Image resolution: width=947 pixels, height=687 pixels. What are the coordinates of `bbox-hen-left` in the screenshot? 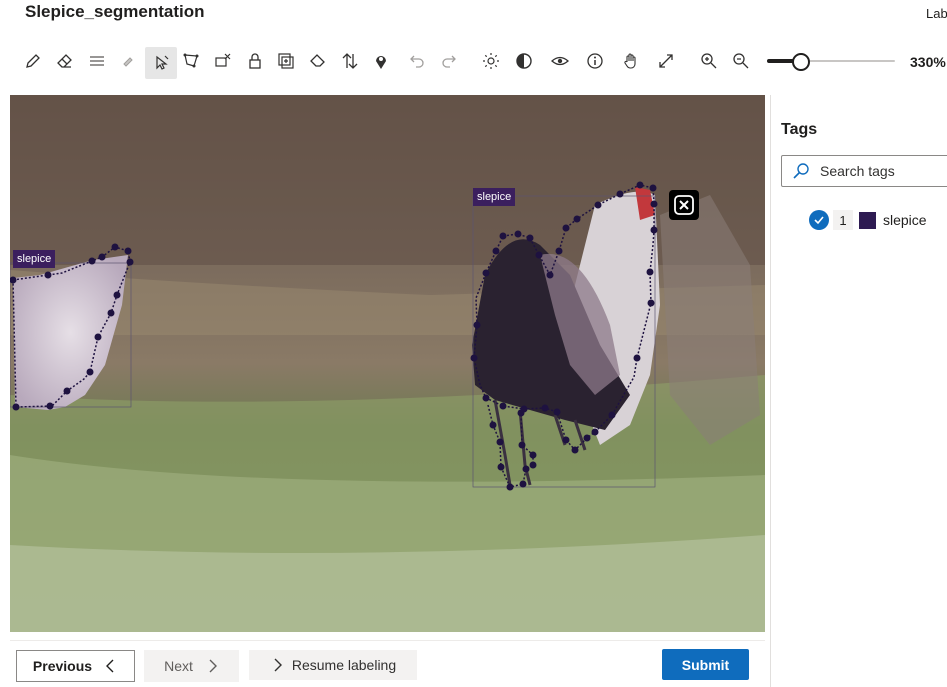 It's located at (71, 335).